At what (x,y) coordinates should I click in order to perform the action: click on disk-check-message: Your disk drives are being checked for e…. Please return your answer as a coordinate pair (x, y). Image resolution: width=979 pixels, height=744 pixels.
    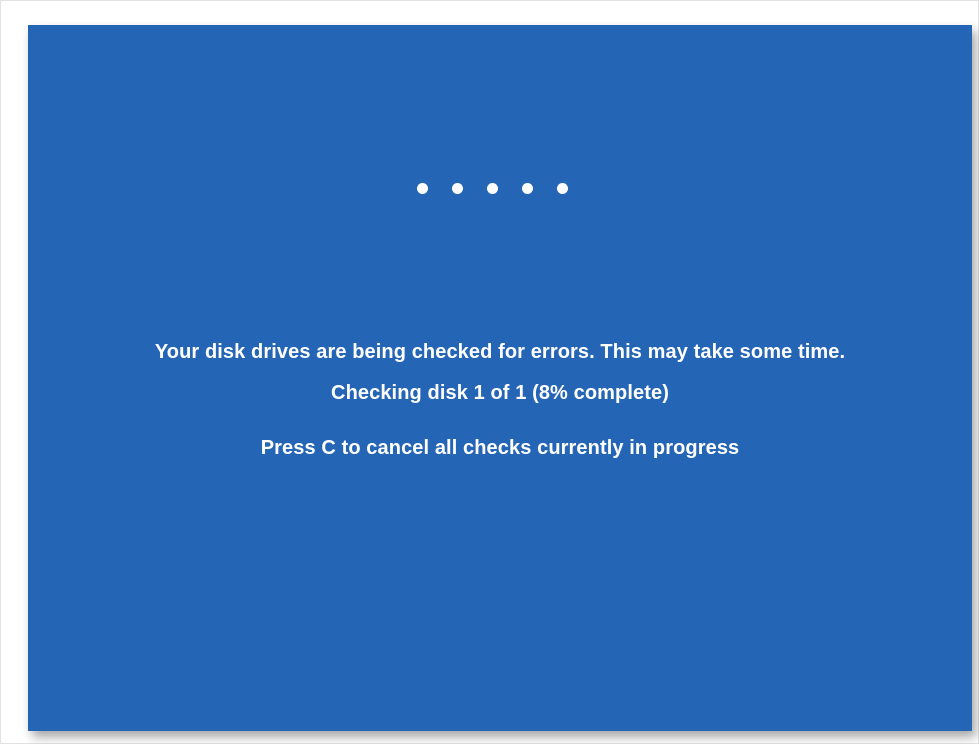
    Looking at the image, I should click on (500, 352).